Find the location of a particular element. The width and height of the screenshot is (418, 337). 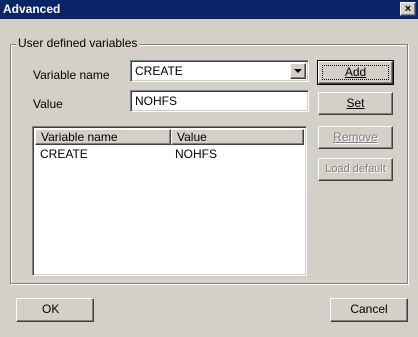

value-field-text: NOHFS is located at coordinates (156, 101).